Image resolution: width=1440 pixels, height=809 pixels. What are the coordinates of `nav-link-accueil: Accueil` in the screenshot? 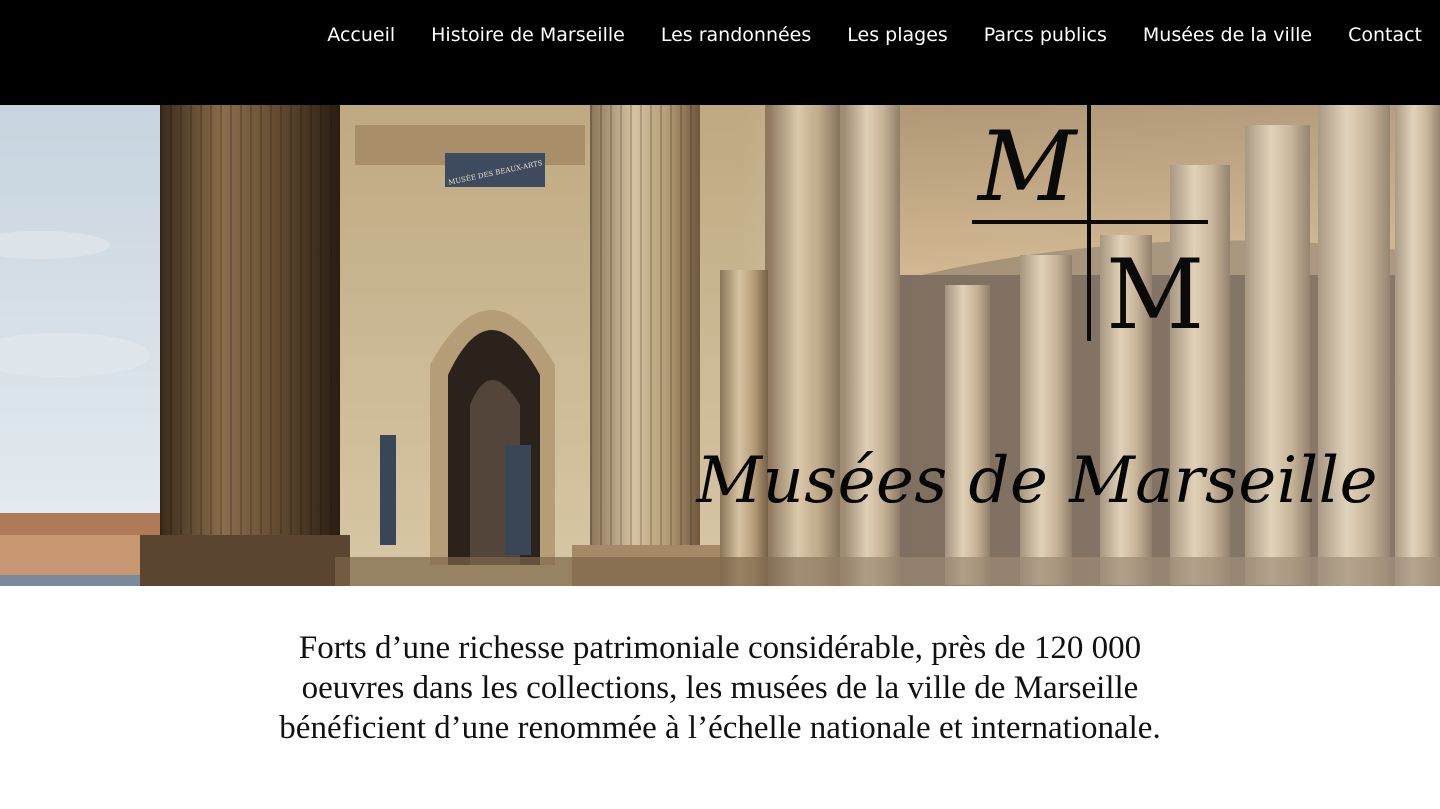 It's located at (361, 35).